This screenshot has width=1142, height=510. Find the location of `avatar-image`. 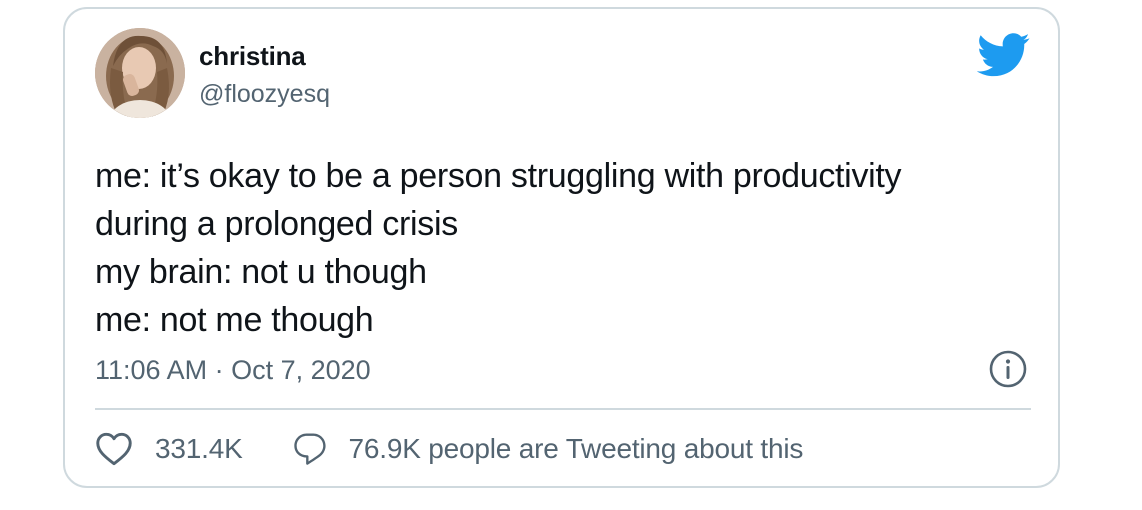

avatar-image is located at coordinates (140, 73).